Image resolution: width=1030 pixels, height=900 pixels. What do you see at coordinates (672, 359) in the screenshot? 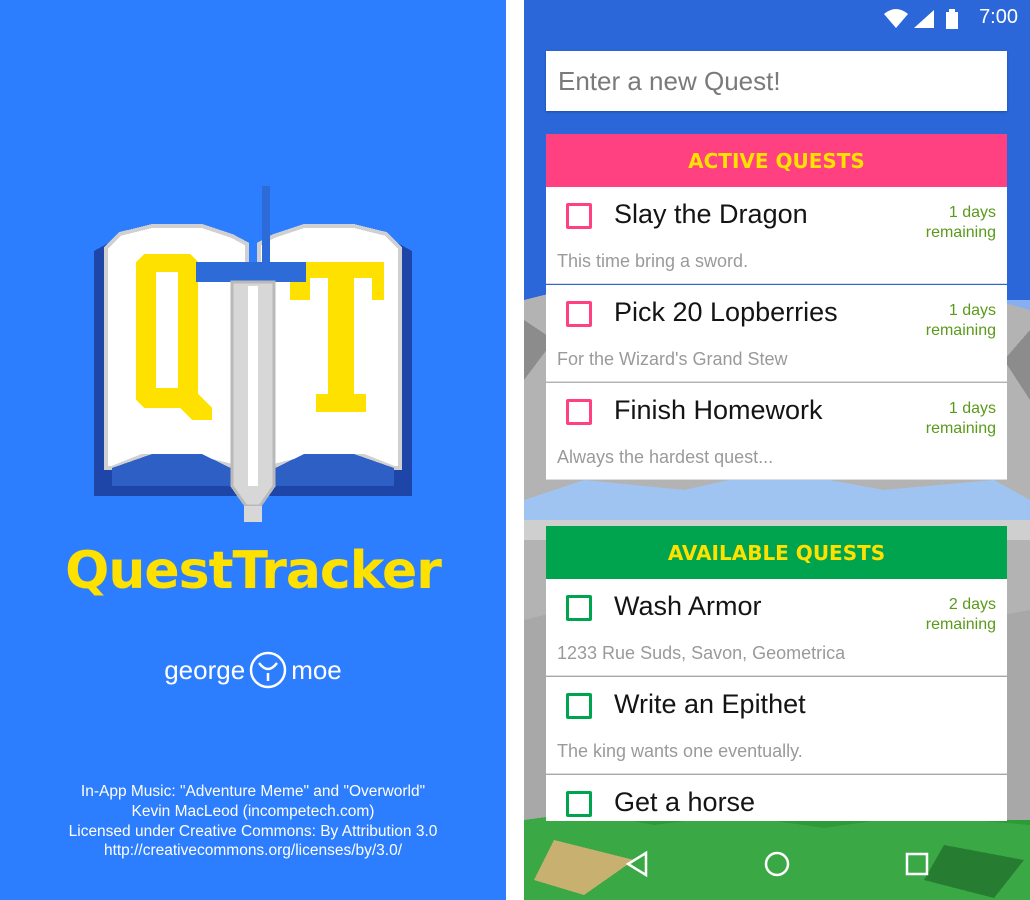
I see `quest-description: For the Wizard's Grand Stew` at bounding box center [672, 359].